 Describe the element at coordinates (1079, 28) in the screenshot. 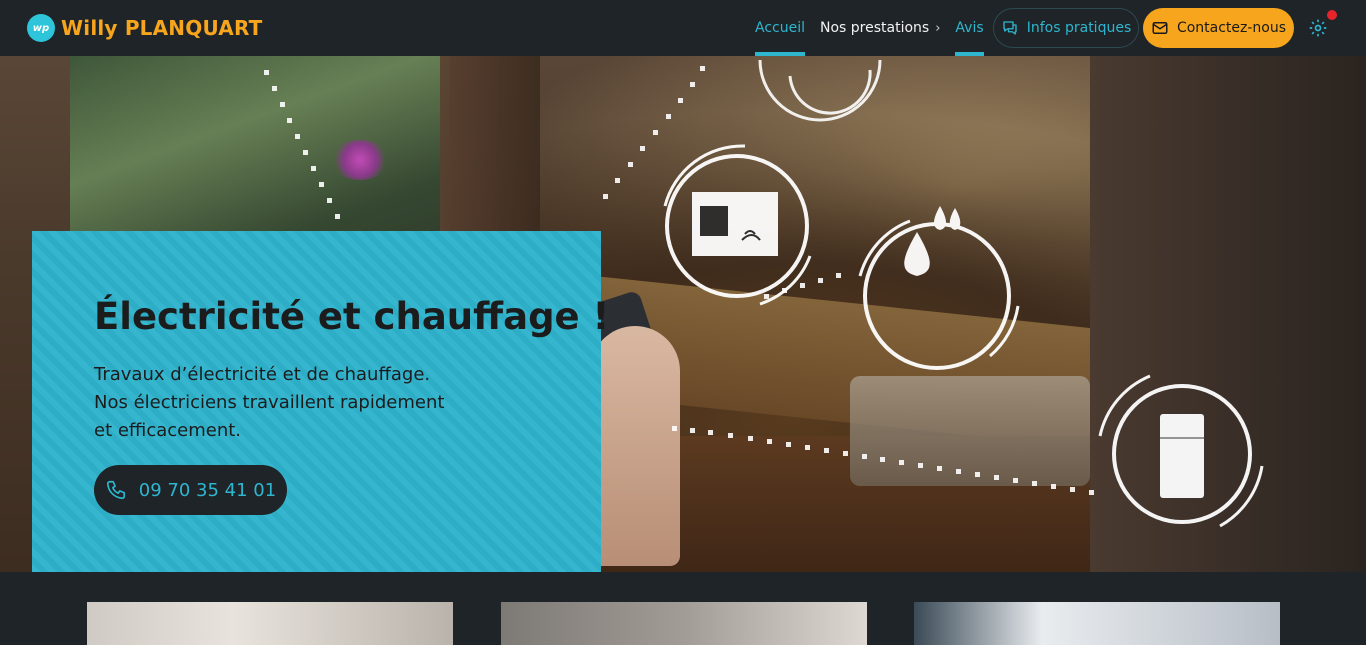

I see `infos-pratiques-label: Infos pratiques` at that location.